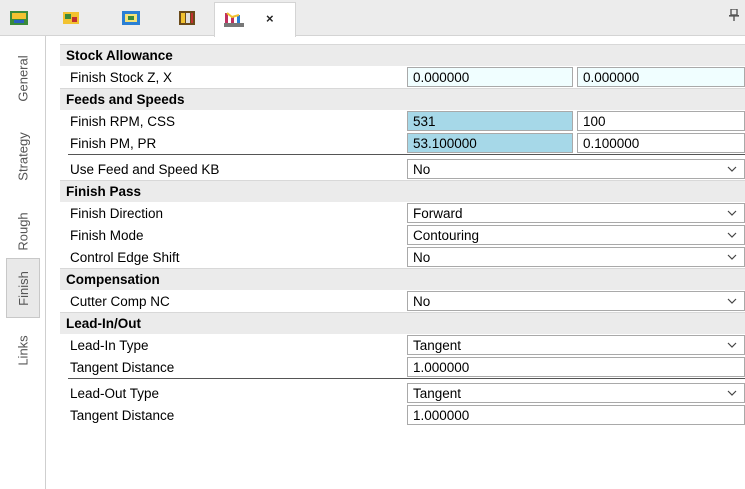 This screenshot has width=745, height=489. Describe the element at coordinates (187, 18) in the screenshot. I see `library-icon` at that location.